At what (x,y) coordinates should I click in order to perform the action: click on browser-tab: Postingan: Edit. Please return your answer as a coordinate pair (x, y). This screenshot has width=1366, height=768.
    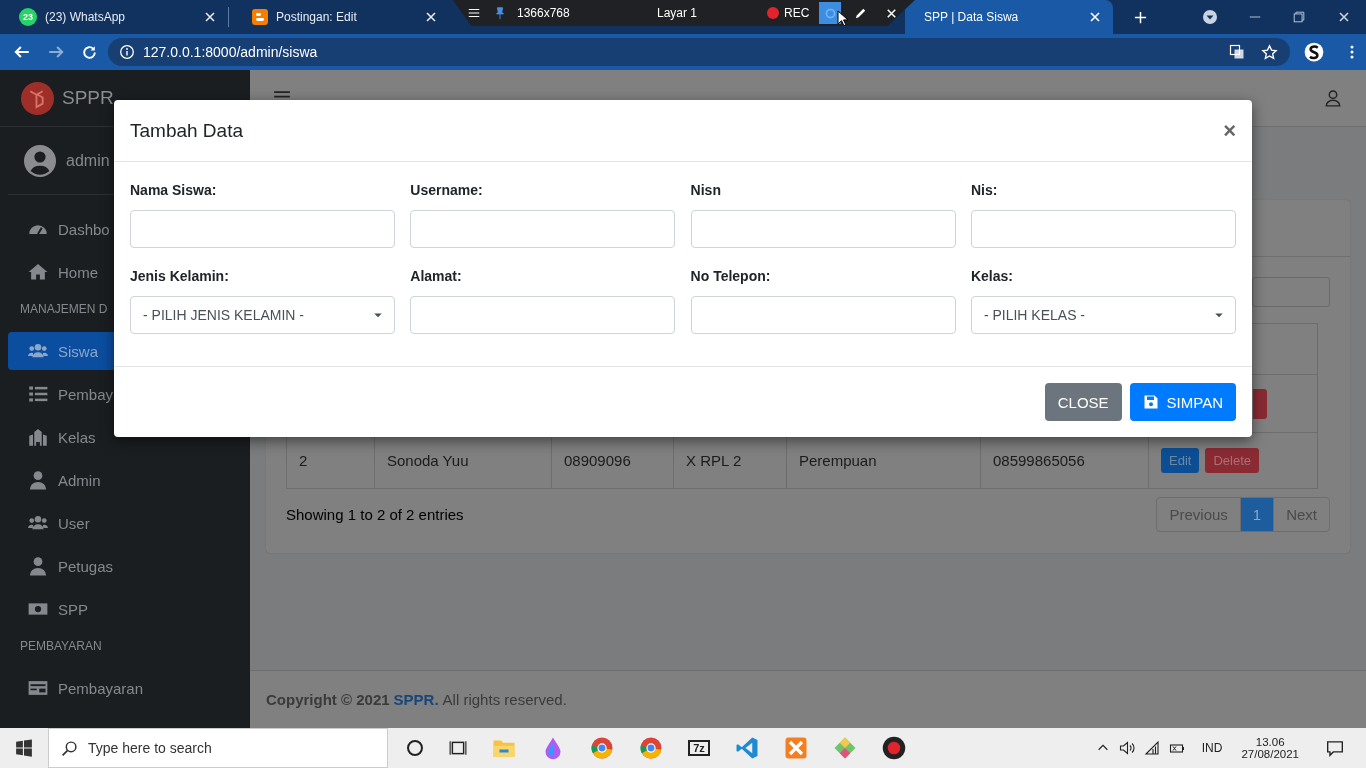
    Looking at the image, I should click on (341, 17).